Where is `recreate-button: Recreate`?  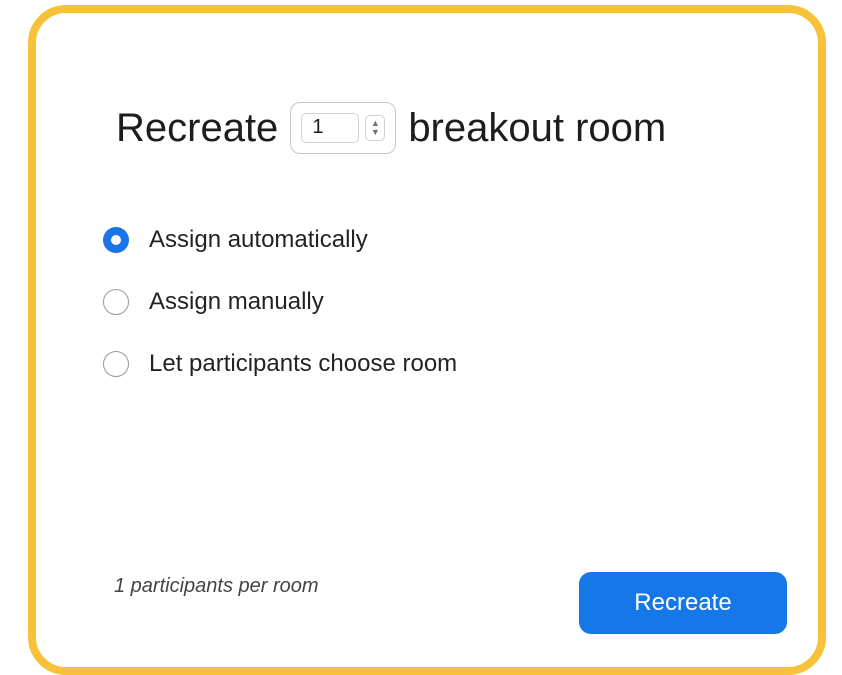 recreate-button: Recreate is located at coordinates (683, 603).